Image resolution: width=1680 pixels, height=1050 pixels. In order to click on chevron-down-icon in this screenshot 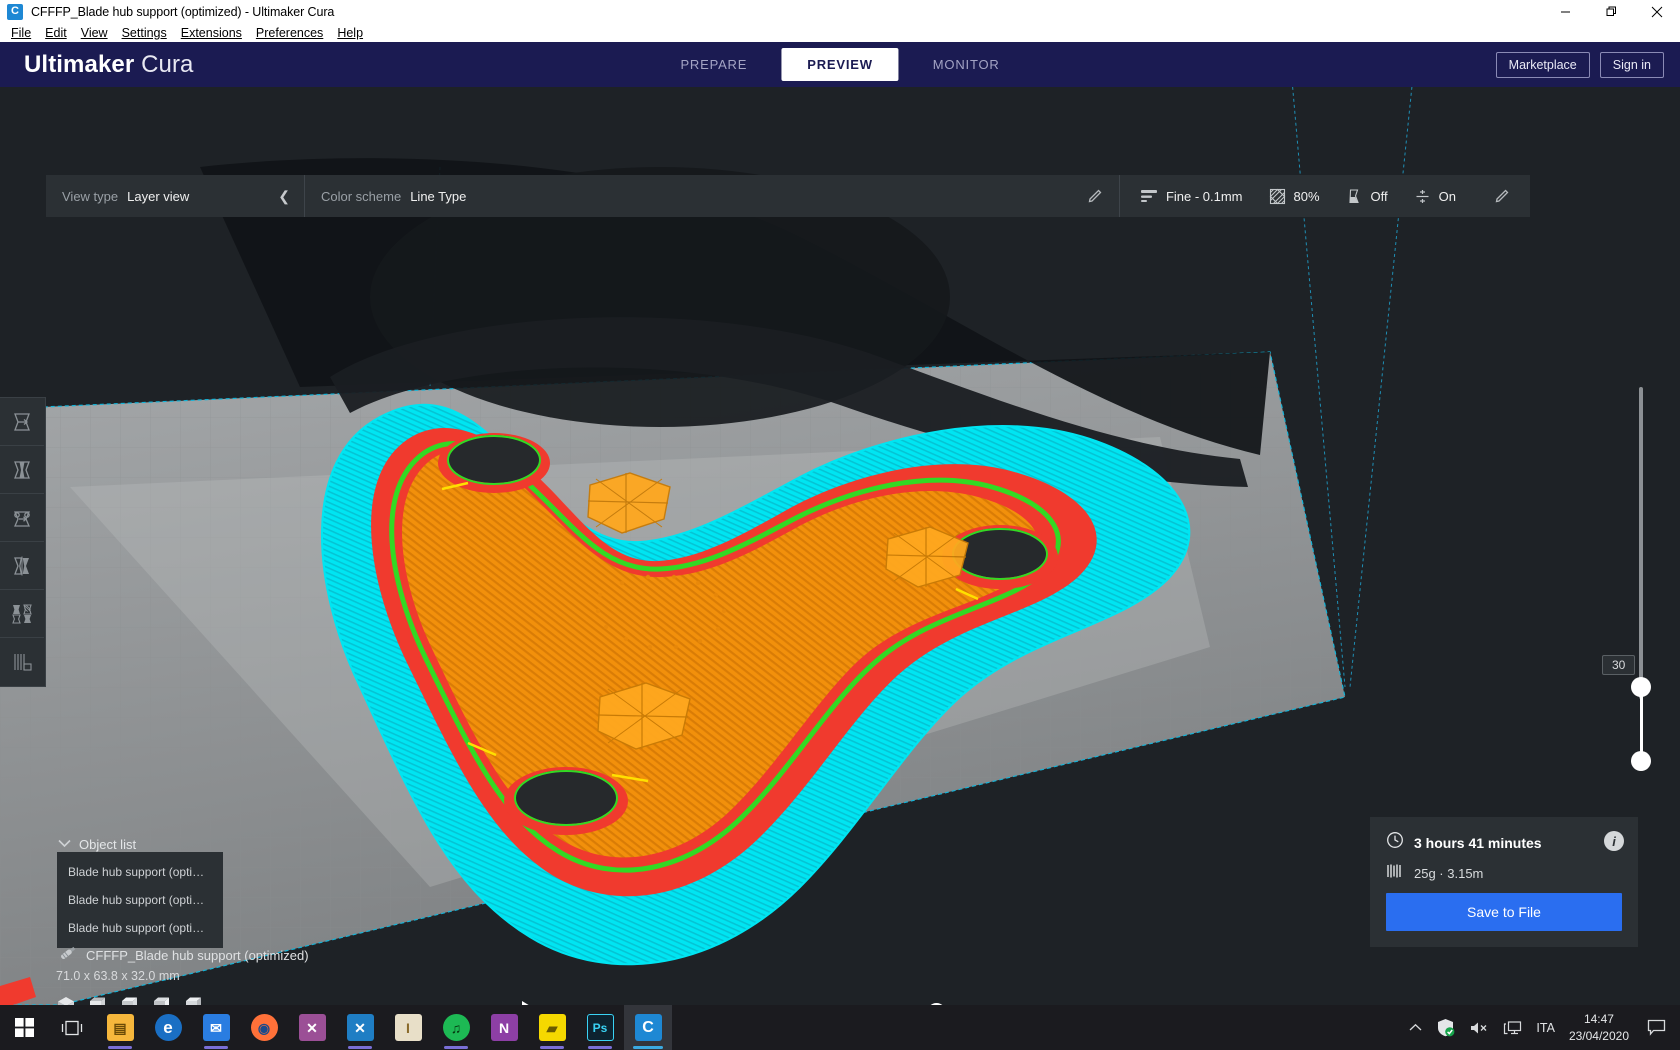, I will do `click(64, 844)`.